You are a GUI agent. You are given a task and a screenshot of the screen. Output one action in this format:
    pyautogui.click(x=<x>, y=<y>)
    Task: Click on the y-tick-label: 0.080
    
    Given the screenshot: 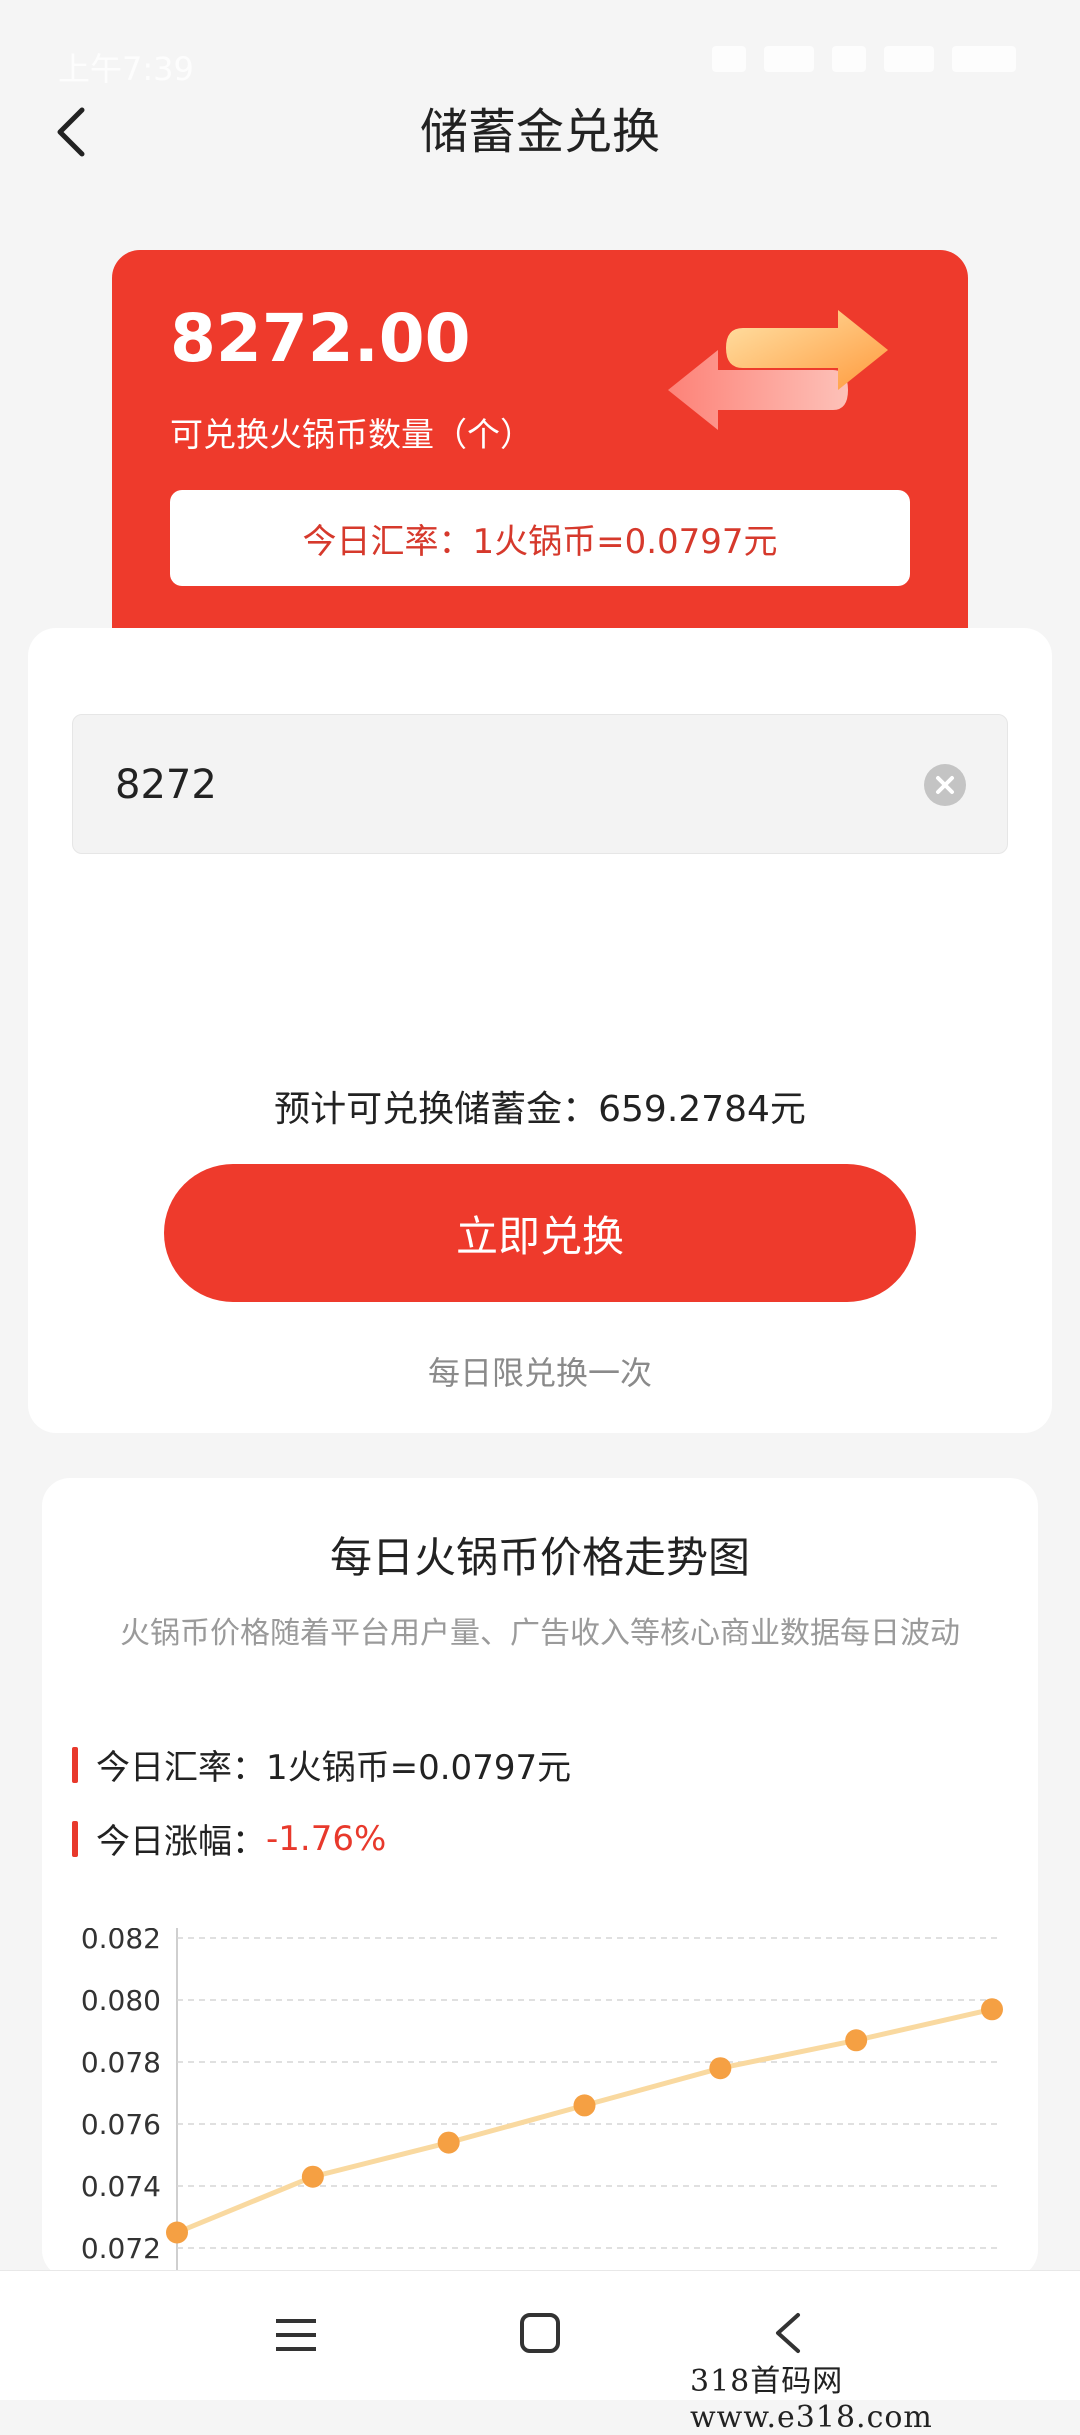 What is the action you would take?
    pyautogui.click(x=121, y=2000)
    